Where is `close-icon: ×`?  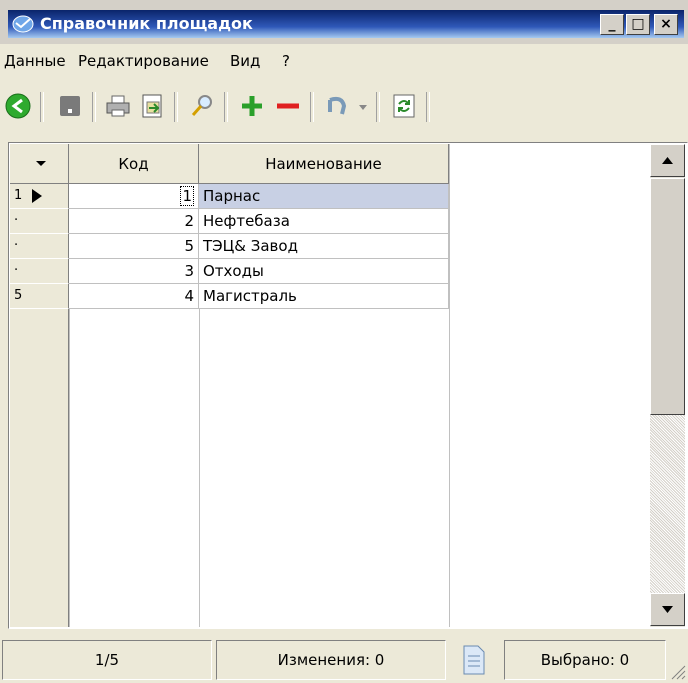
close-icon: × is located at coordinates (666, 24).